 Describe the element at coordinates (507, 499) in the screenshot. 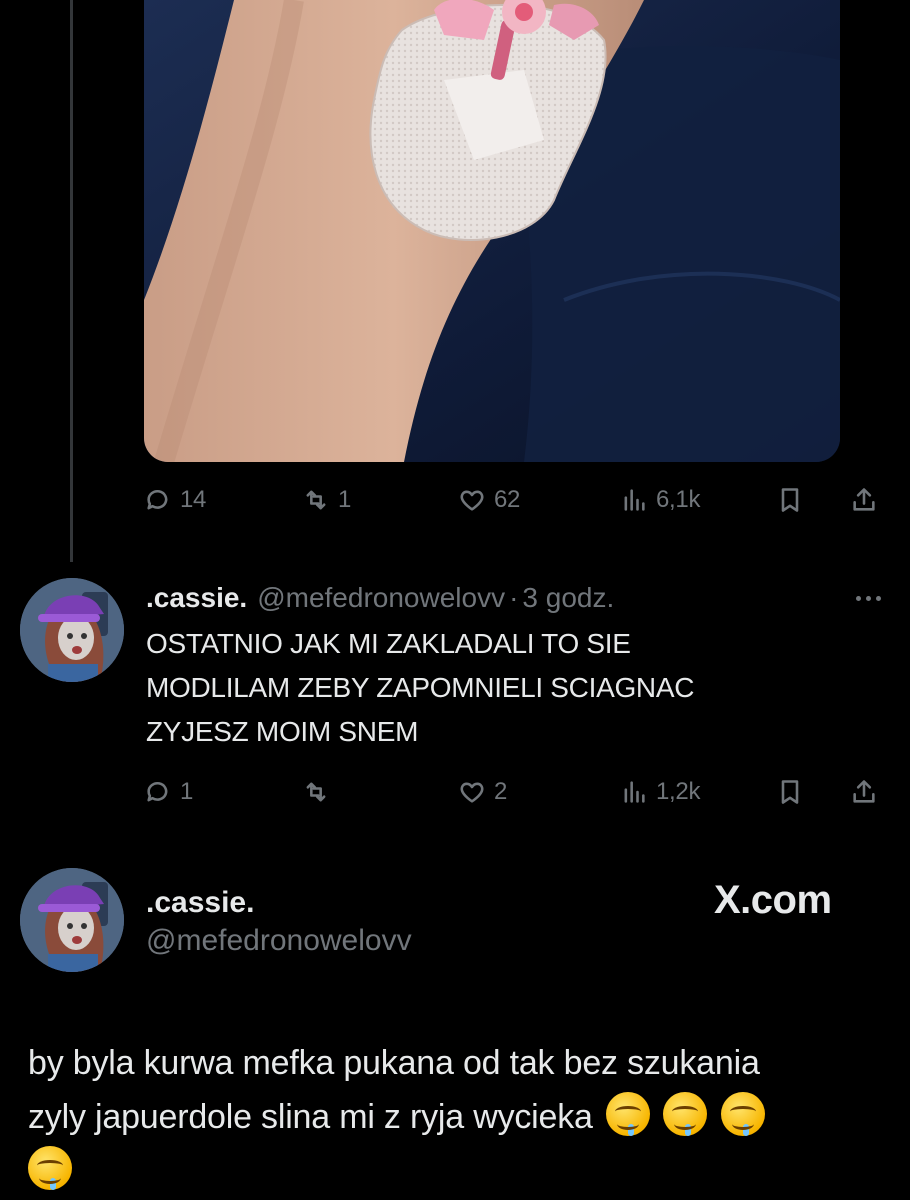

I see `like-count: 62` at that location.